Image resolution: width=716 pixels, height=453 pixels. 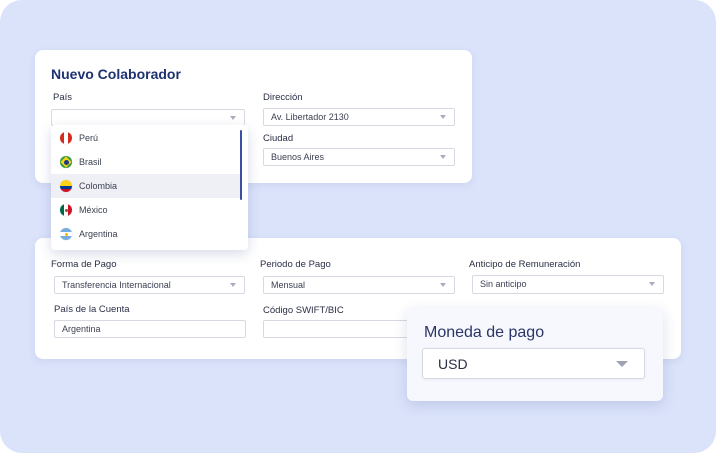 What do you see at coordinates (303, 310) in the screenshot?
I see `swift-label: Código SWIFT/BIC` at bounding box center [303, 310].